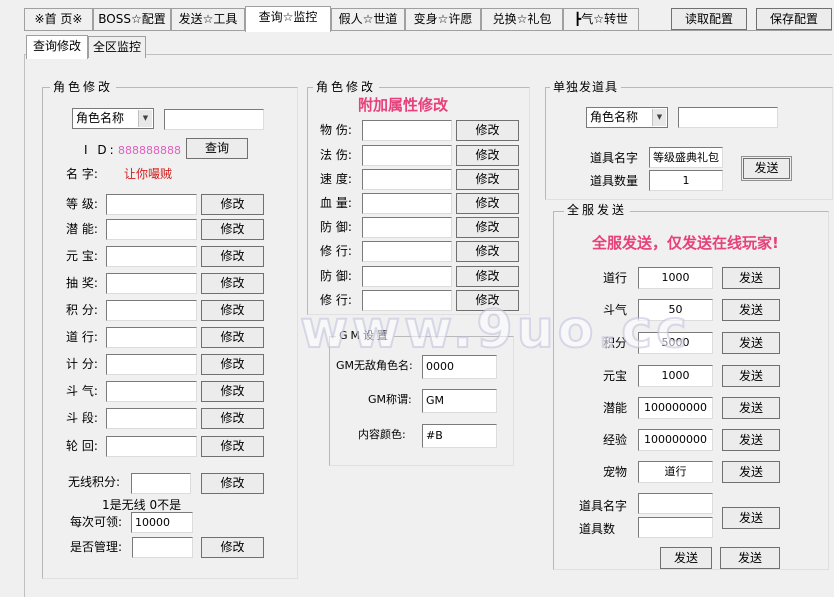 This screenshot has height=597, width=834. Describe the element at coordinates (750, 558) in the screenshot. I see `server-bottom-send-right-button: 发送` at that location.